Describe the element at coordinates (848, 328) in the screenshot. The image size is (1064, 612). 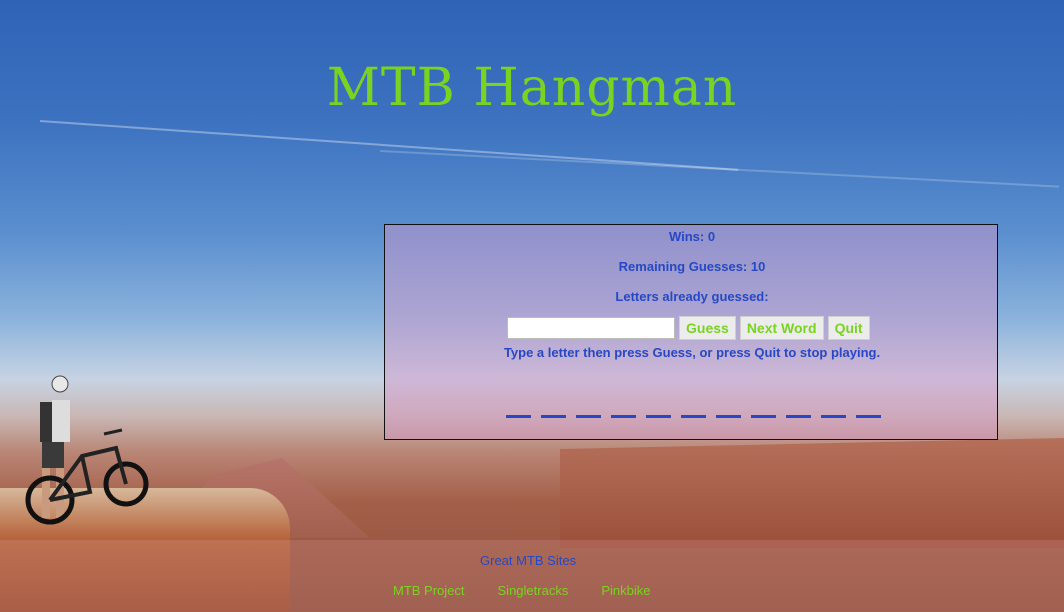
I see `quit-button: Quit` at that location.